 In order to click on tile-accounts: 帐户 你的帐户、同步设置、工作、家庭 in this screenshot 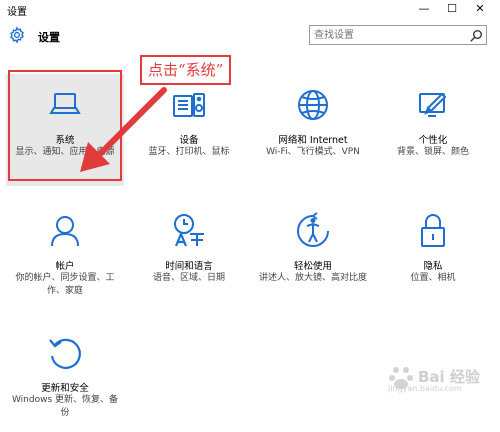, I will do `click(65, 255)`.